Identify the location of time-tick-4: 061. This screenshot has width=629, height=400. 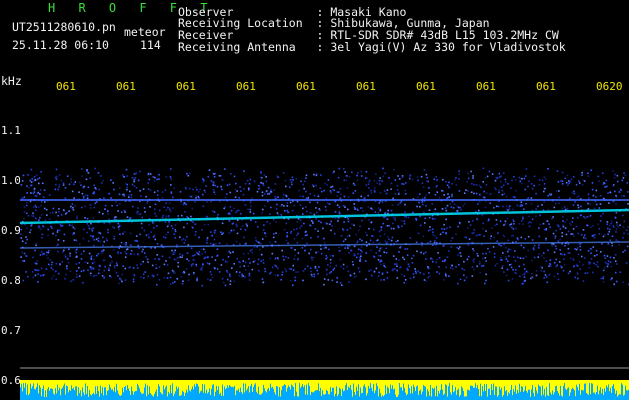
(246, 86).